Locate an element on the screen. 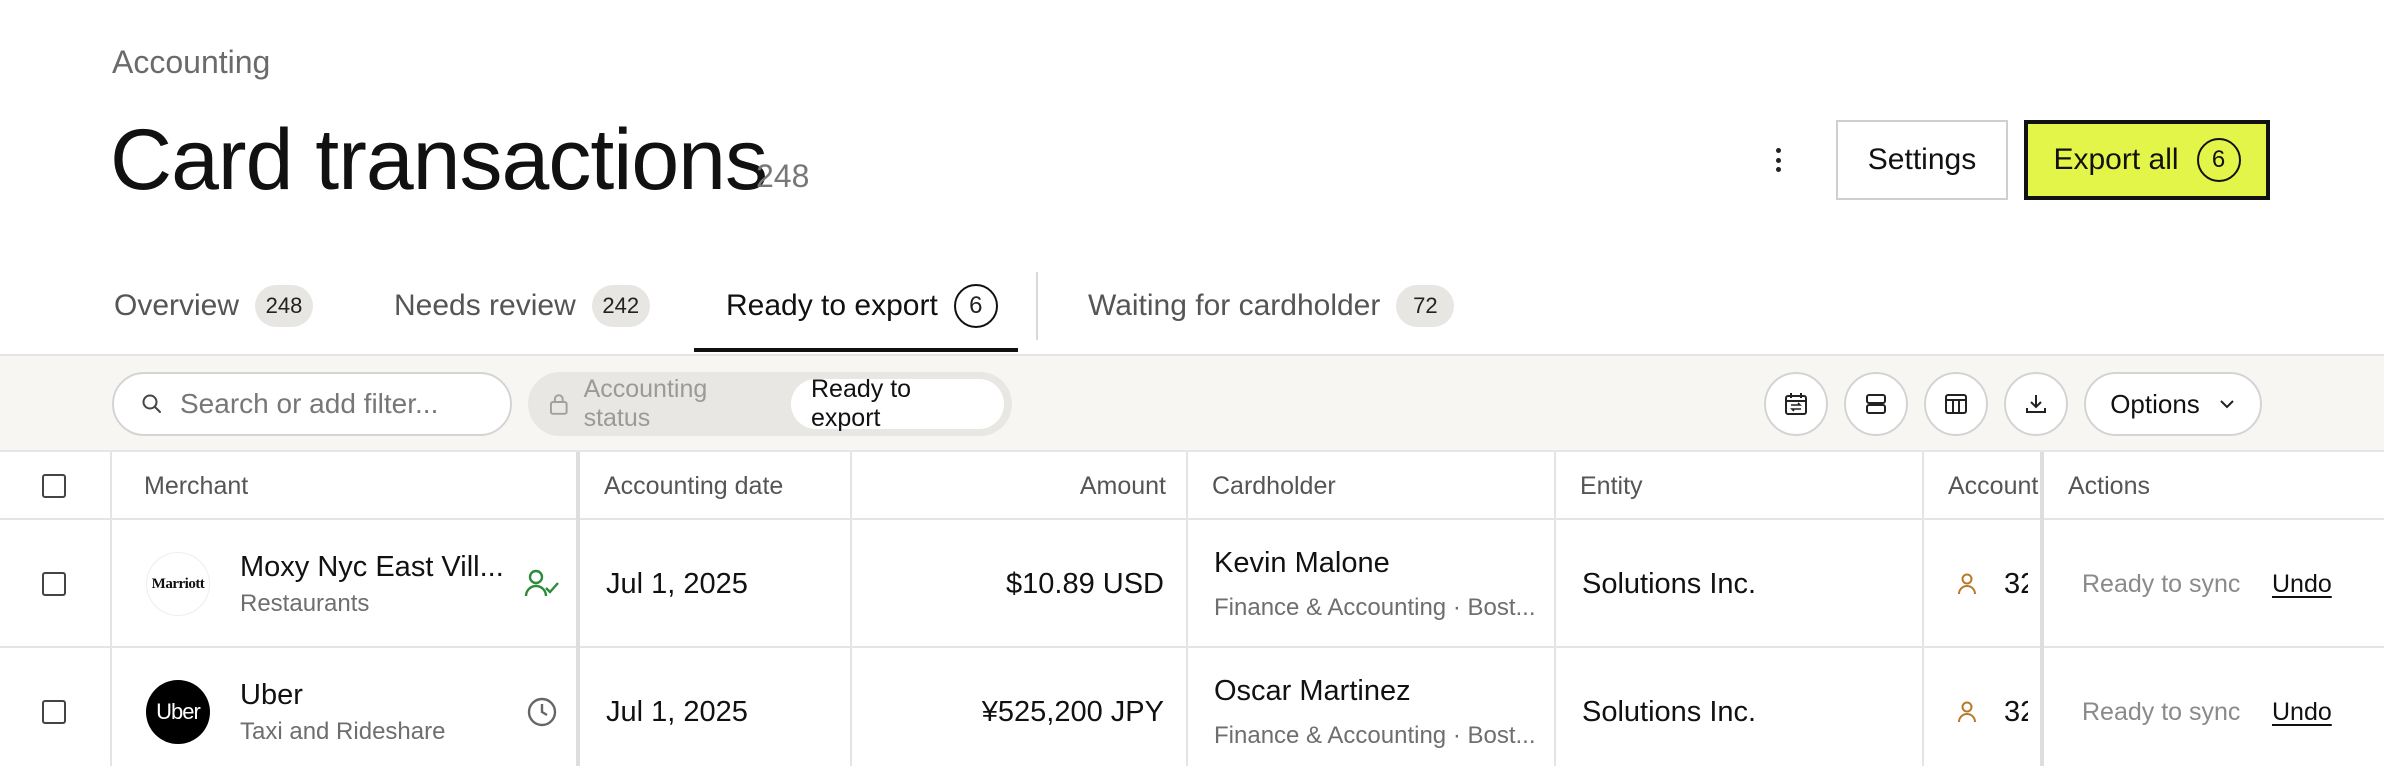 The width and height of the screenshot is (2384, 766). chevron-down-icon is located at coordinates (2227, 404).